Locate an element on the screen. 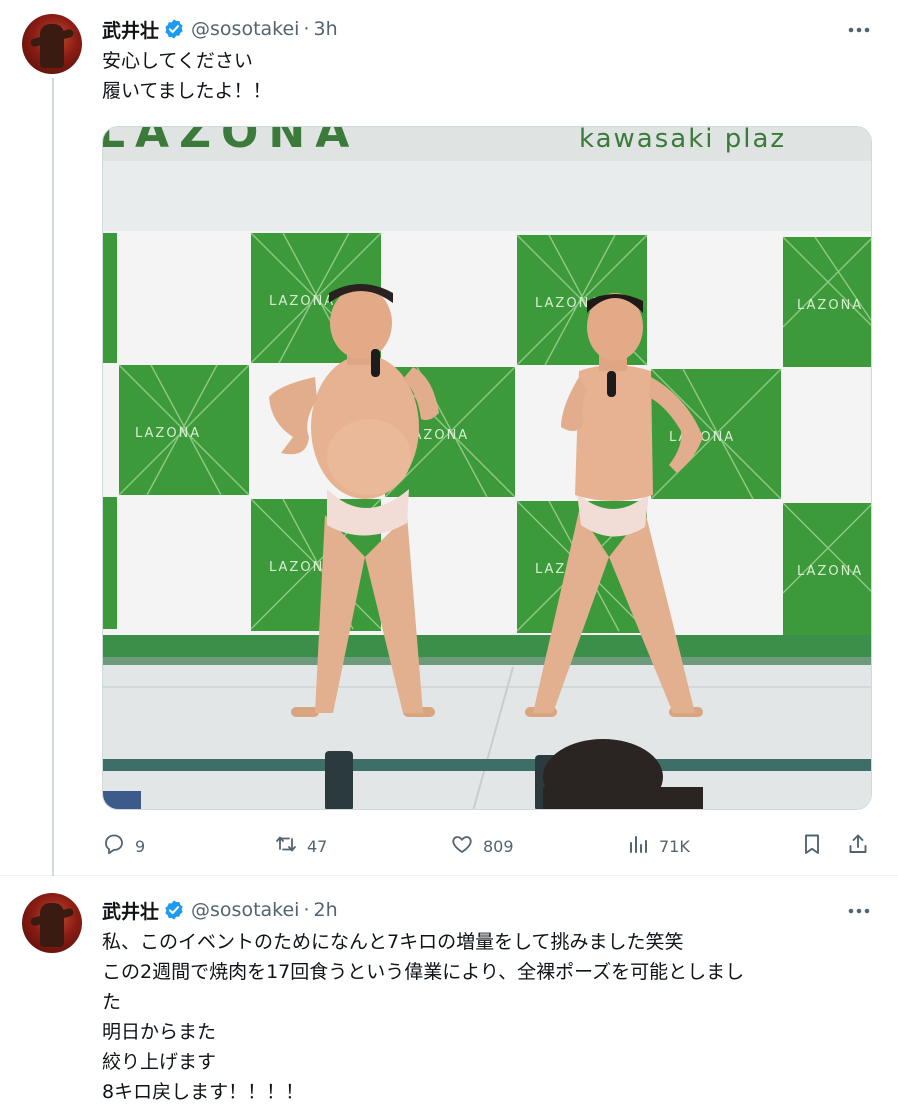 The height and width of the screenshot is (1114, 898). reply-button: 9 is located at coordinates (123, 846).